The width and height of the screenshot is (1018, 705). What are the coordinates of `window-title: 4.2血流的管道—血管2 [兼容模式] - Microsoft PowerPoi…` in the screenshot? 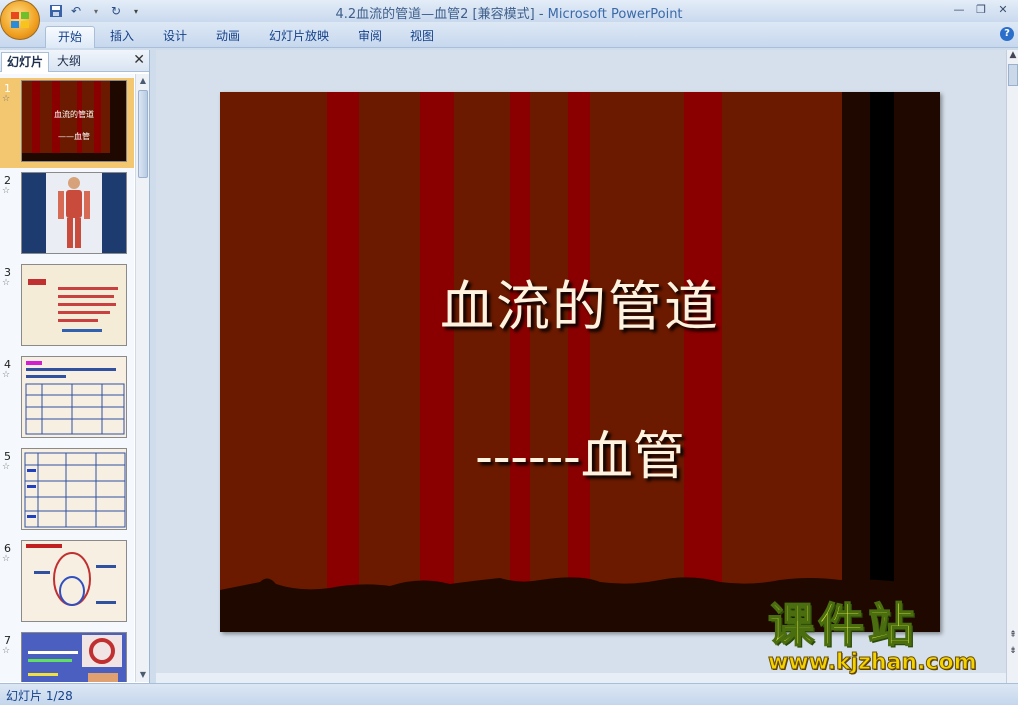 It's located at (509, 14).